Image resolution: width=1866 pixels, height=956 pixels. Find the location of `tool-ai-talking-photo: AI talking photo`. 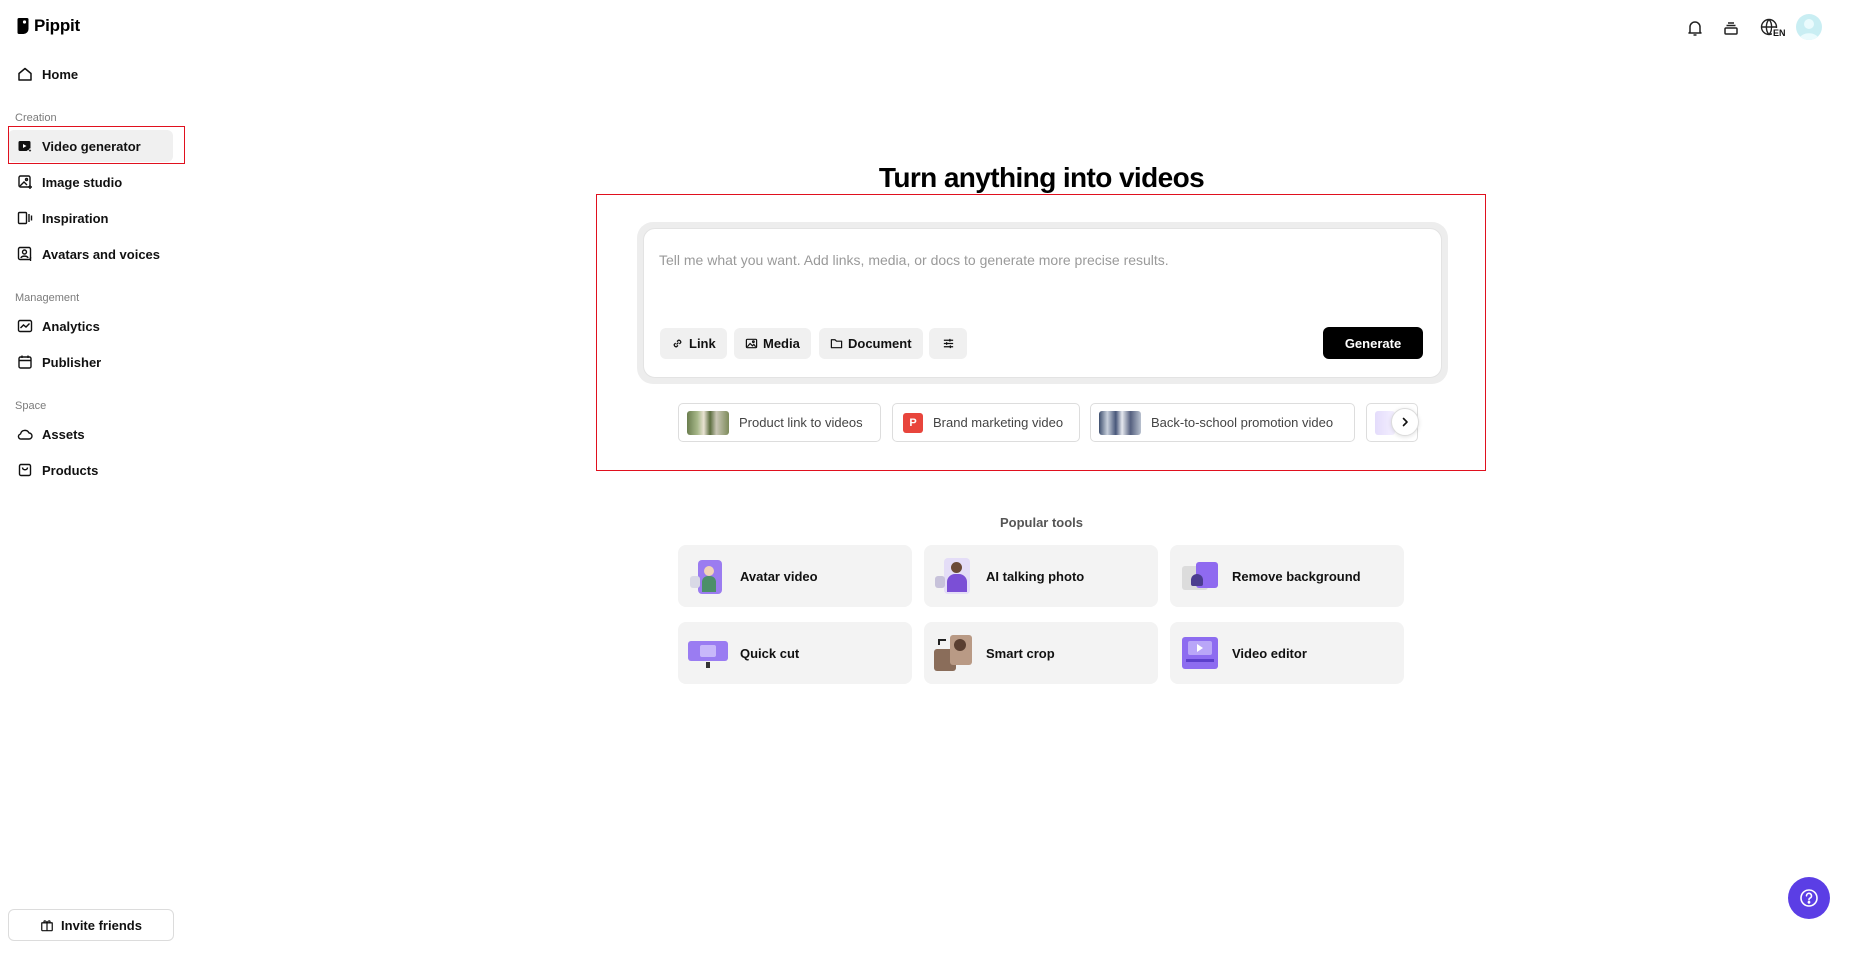

tool-ai-talking-photo: AI talking photo is located at coordinates (1041, 576).